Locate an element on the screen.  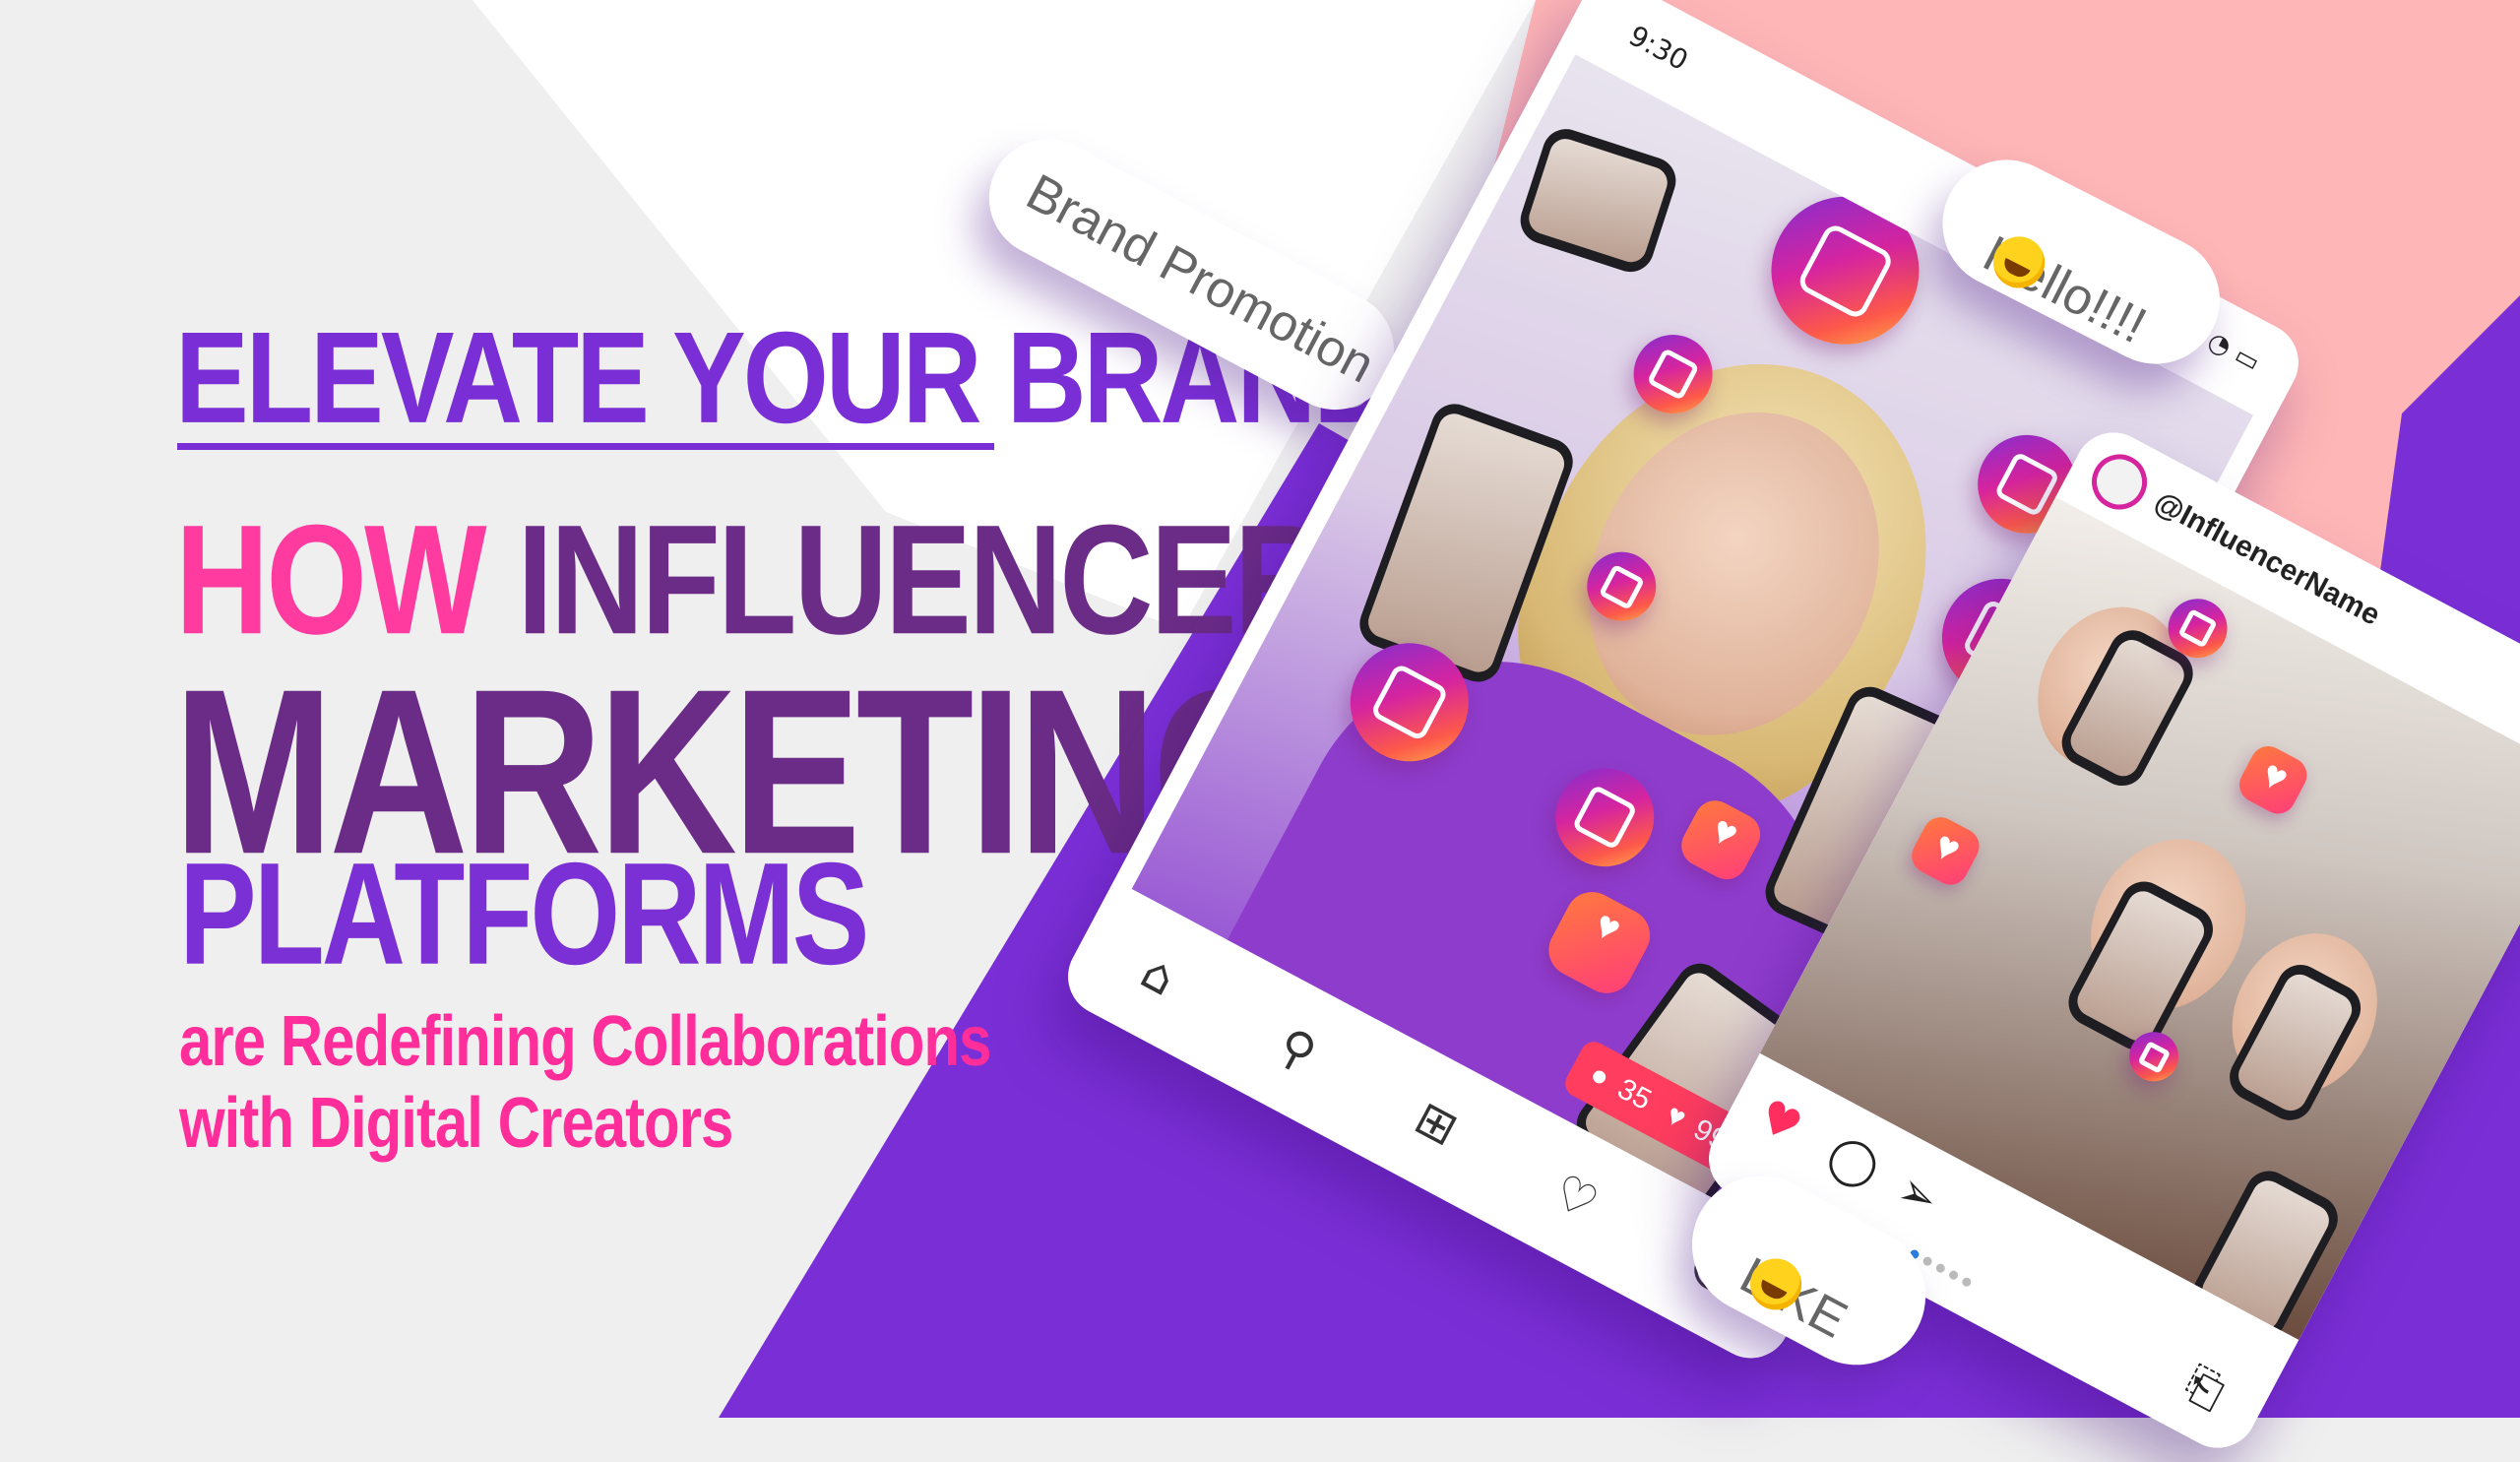
home-icon: ⌂ is located at coordinates (1158, 976).